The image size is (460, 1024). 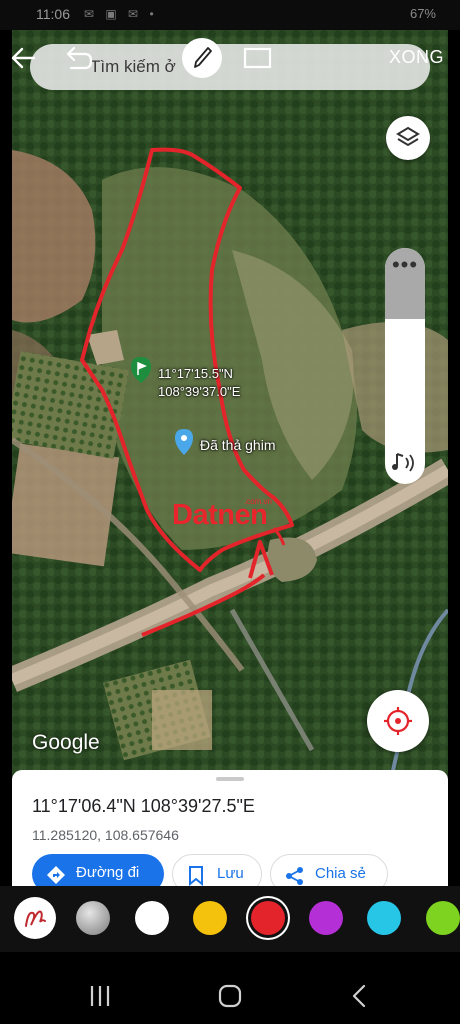 I want to click on scribble-icon, so click(x=35, y=918).